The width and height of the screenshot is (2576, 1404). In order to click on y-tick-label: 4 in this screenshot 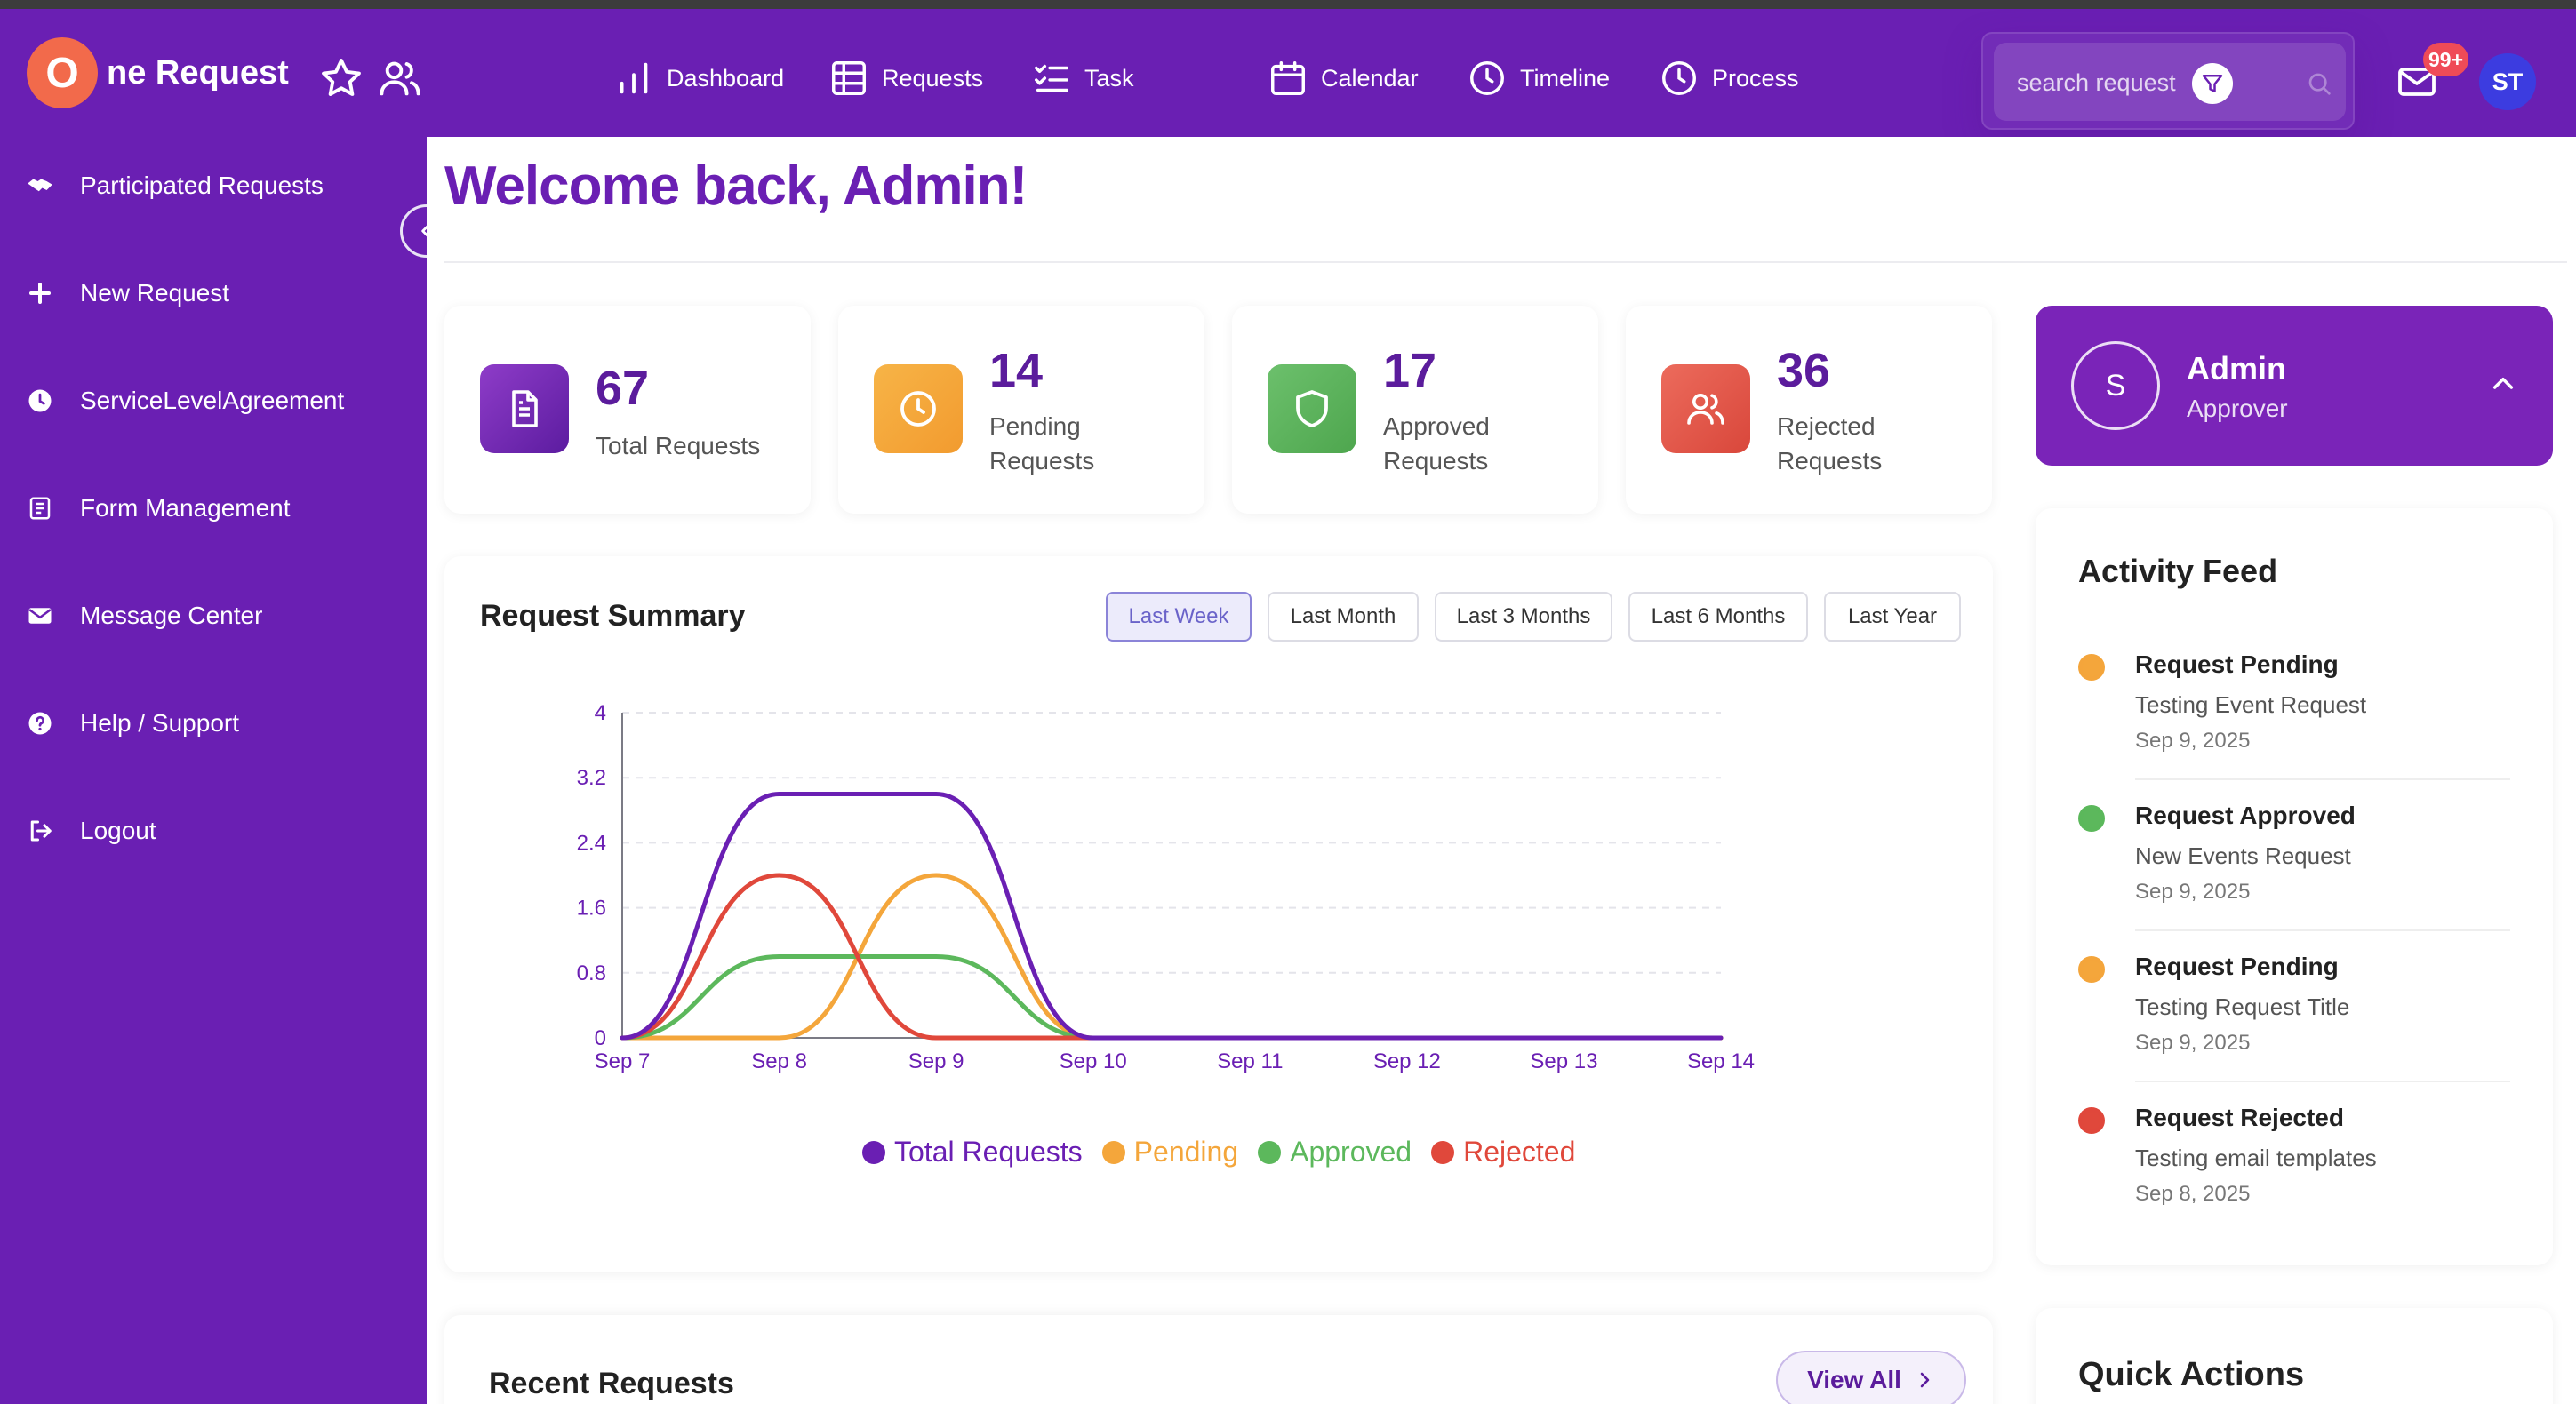, I will do `click(600, 713)`.